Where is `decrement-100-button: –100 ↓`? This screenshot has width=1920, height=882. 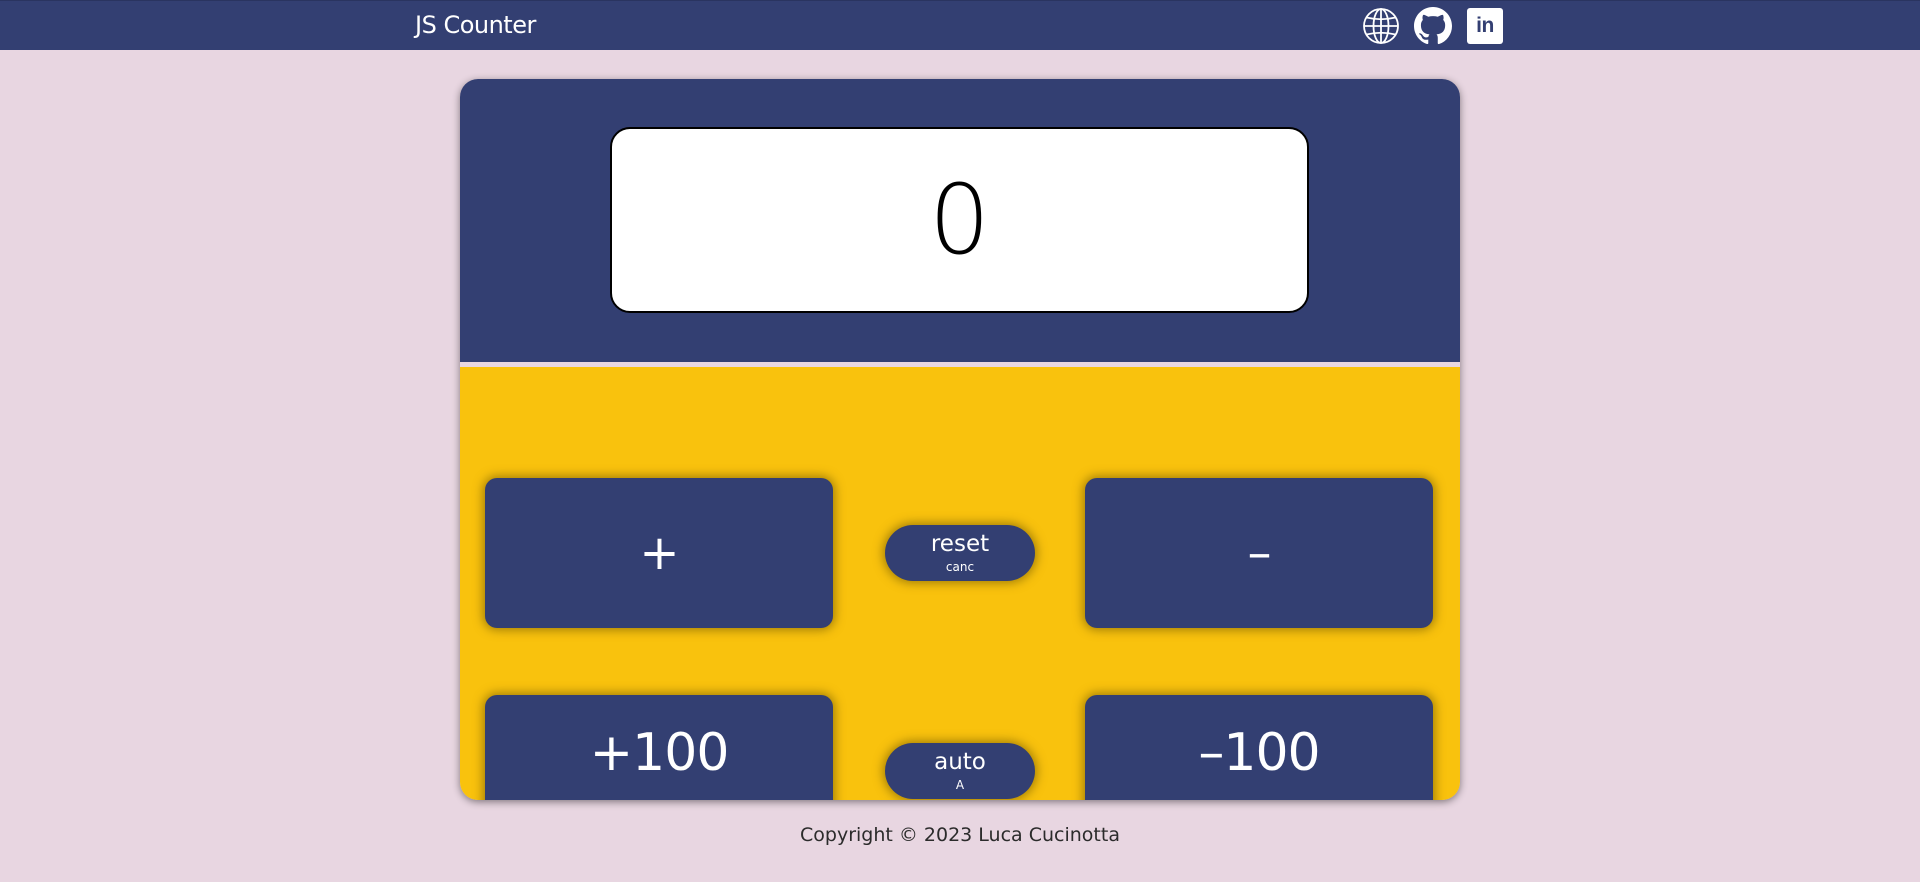 decrement-100-button: –100 ↓ is located at coordinates (1259, 747).